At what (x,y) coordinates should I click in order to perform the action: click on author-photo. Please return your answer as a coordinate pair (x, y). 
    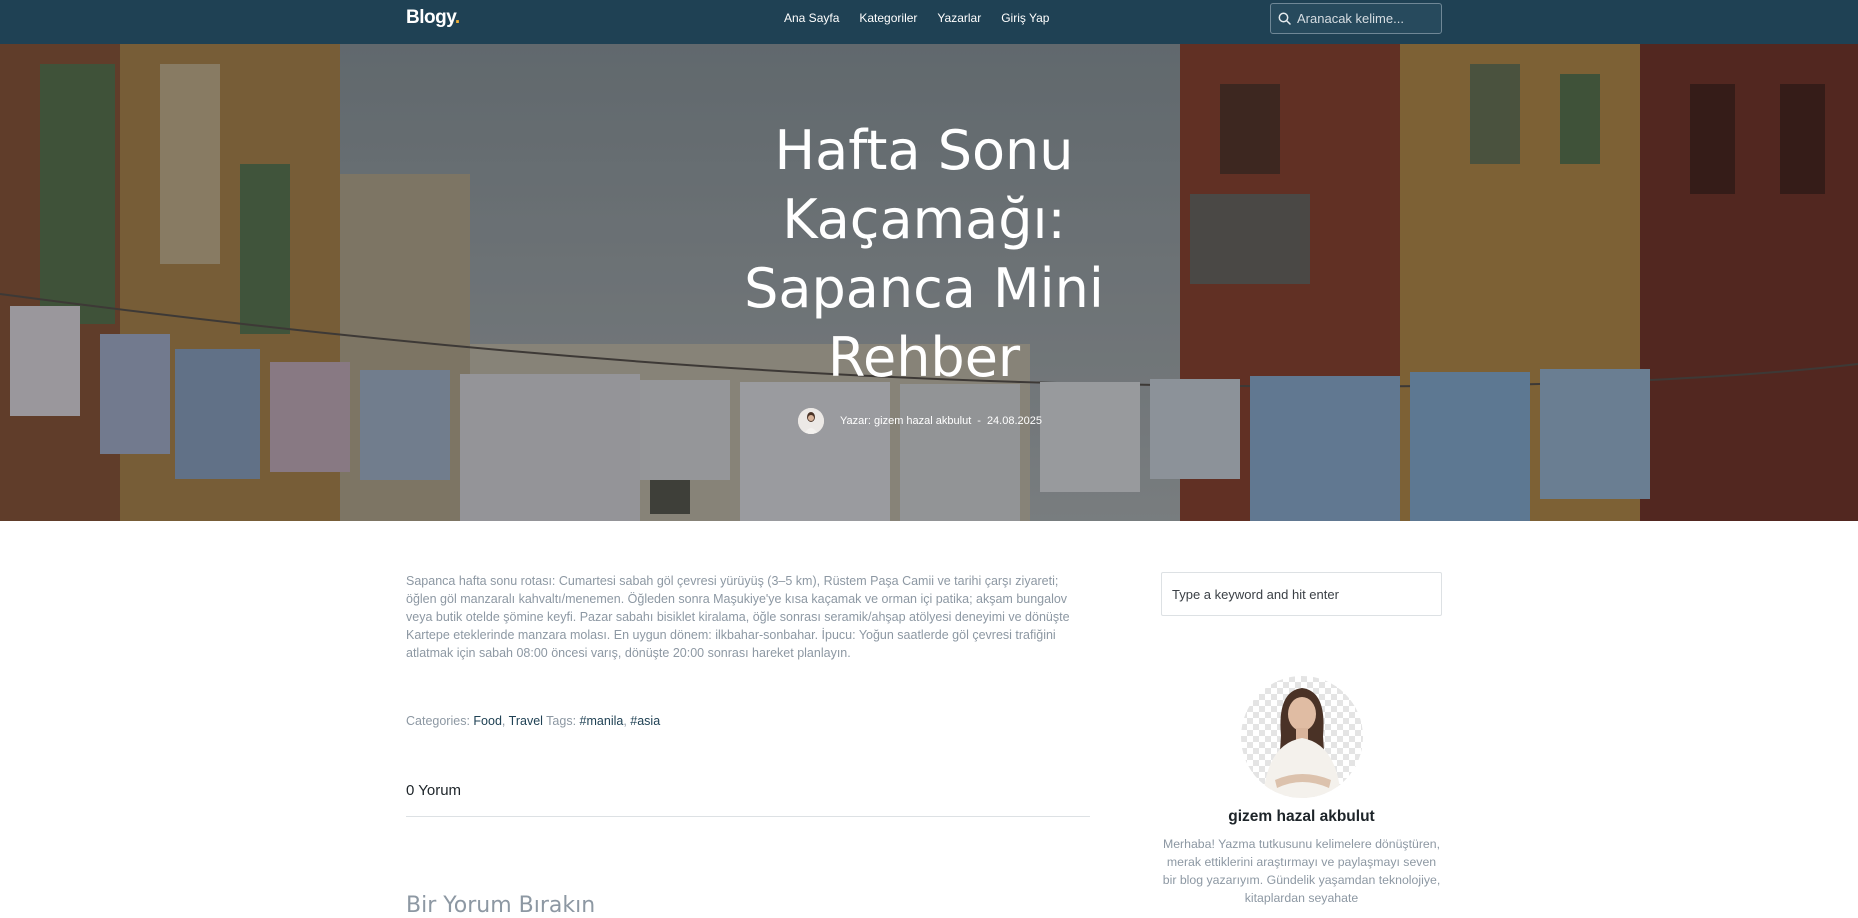
    Looking at the image, I should click on (1302, 737).